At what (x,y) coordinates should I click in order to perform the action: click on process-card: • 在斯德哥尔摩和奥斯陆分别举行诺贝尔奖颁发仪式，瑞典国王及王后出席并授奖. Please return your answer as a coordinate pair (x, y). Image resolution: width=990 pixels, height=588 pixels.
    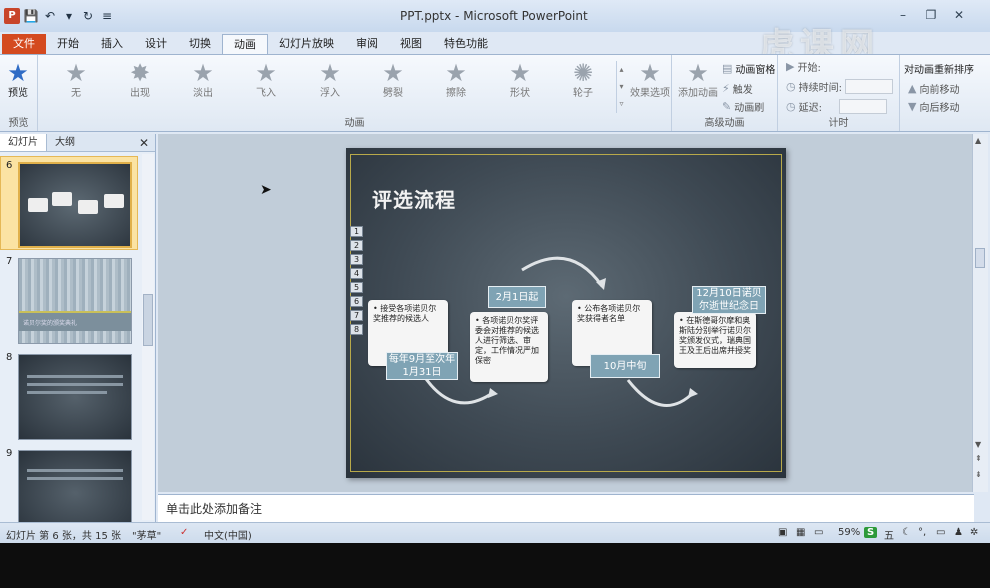
    Looking at the image, I should click on (715, 340).